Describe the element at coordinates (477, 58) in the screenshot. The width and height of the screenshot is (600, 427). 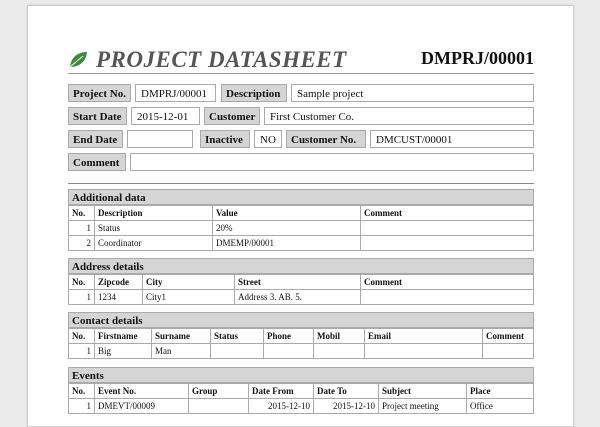
I see `document-number: DMPRJ/00001` at that location.